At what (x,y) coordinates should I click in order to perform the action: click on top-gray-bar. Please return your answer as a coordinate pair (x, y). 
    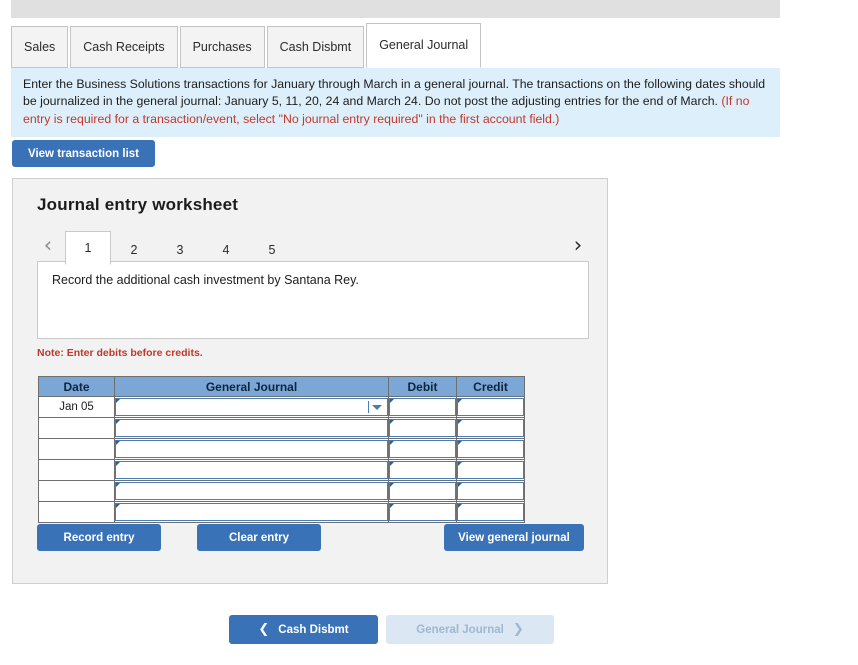
    Looking at the image, I should click on (395, 9).